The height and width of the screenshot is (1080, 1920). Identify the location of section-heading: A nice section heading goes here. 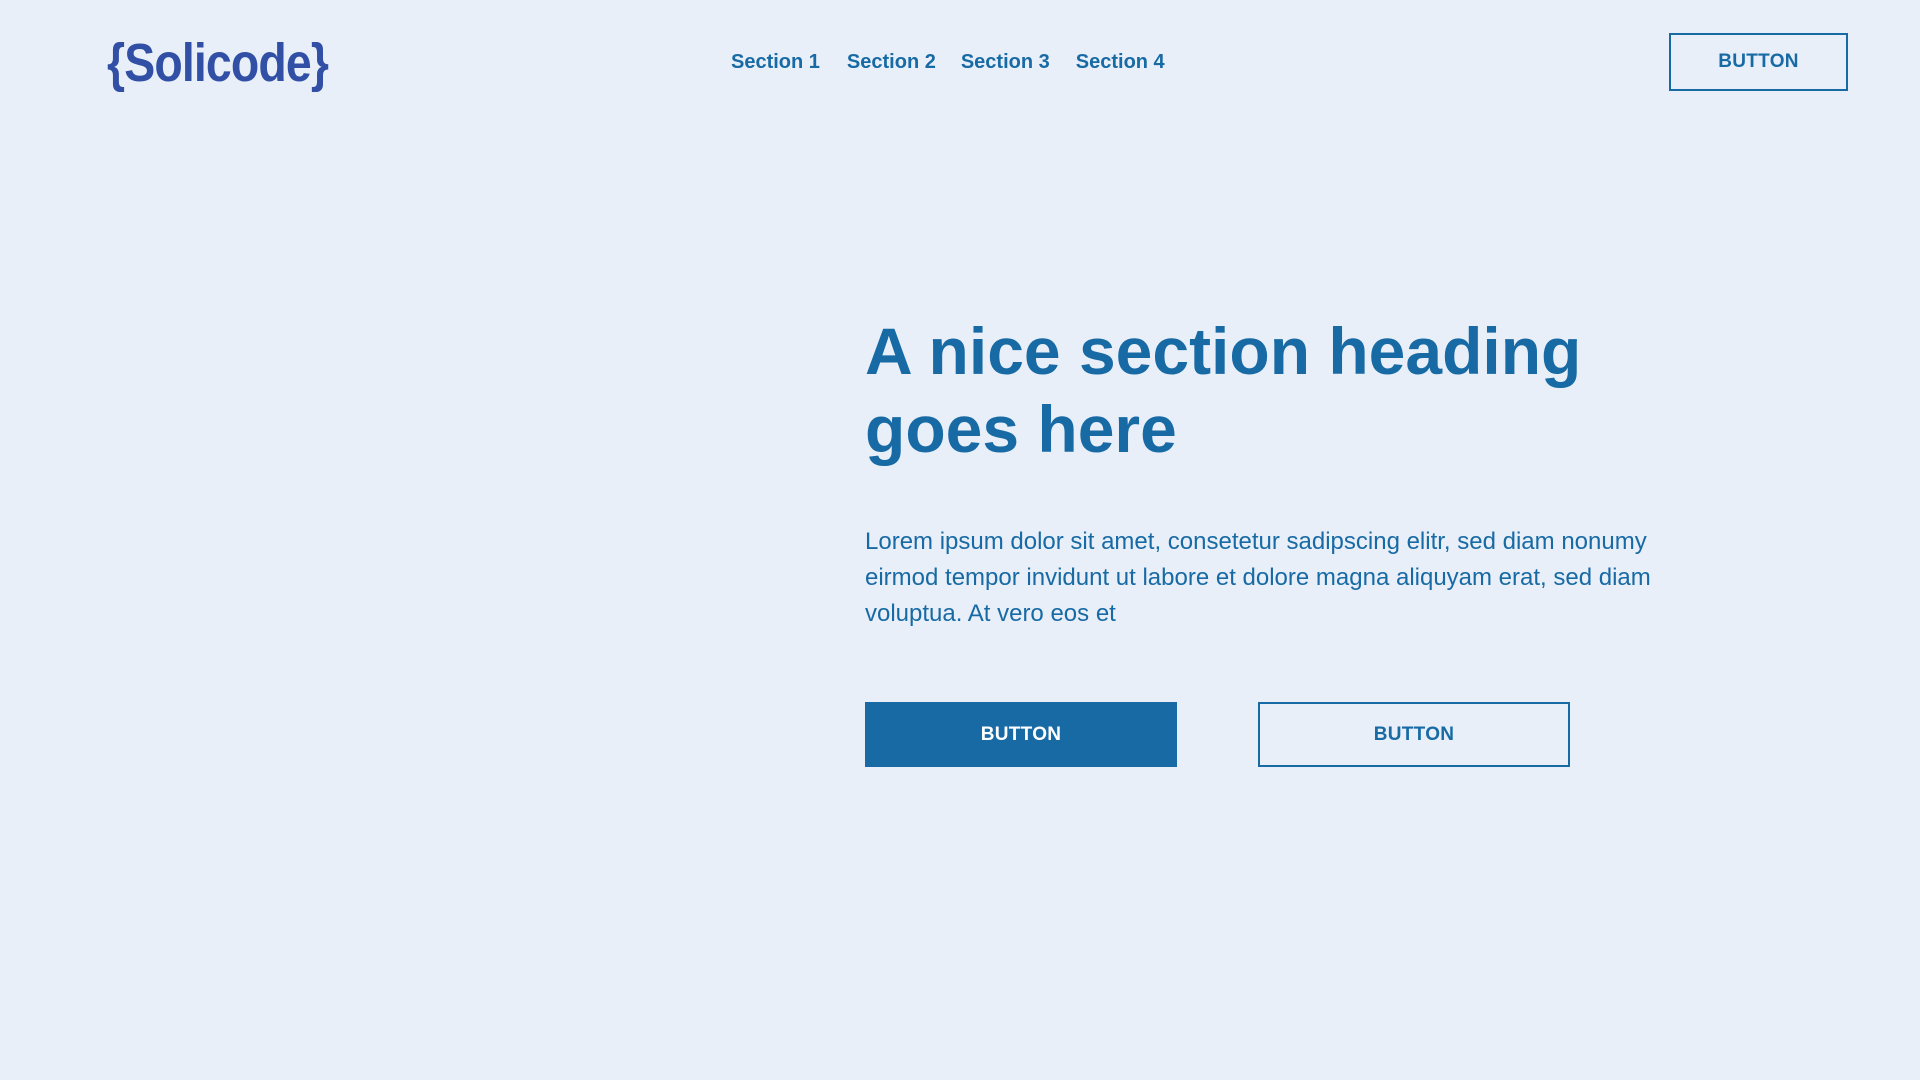
(1223, 390).